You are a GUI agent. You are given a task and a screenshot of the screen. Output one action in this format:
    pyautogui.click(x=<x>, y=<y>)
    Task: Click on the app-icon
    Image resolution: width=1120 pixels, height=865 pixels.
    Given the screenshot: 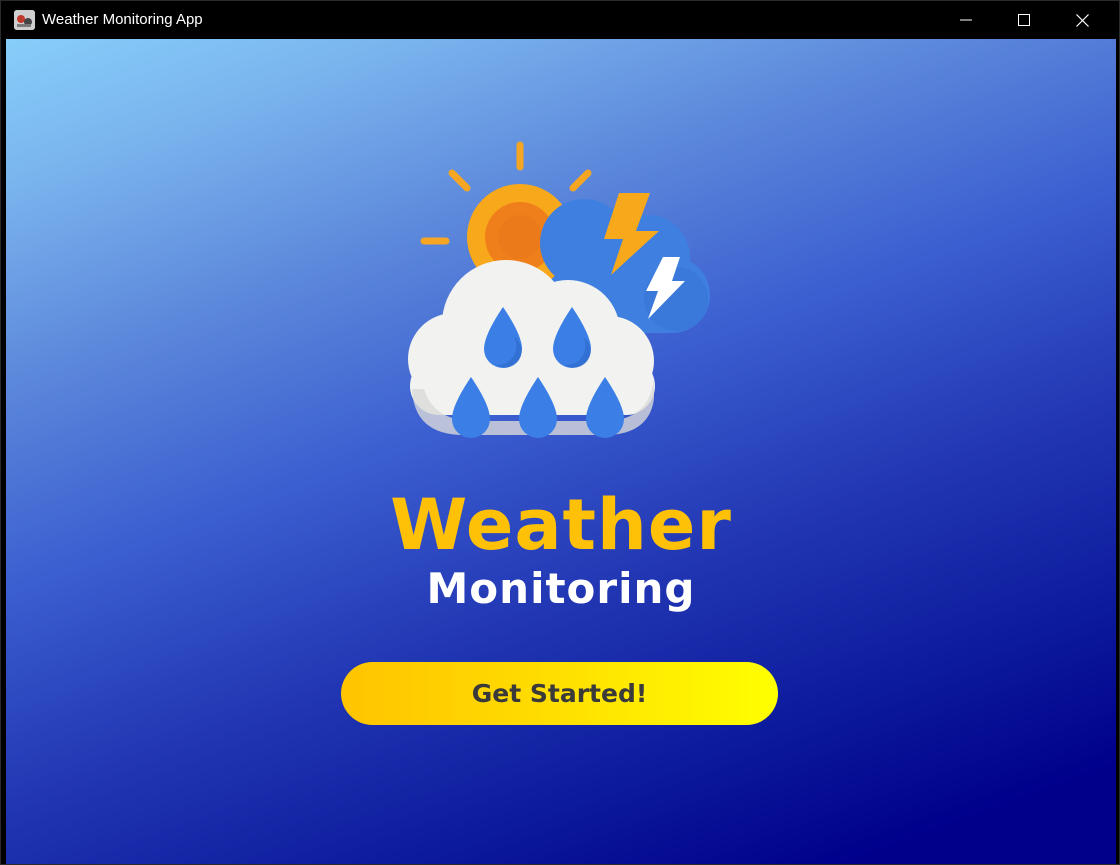 What is the action you would take?
    pyautogui.click(x=24, y=20)
    